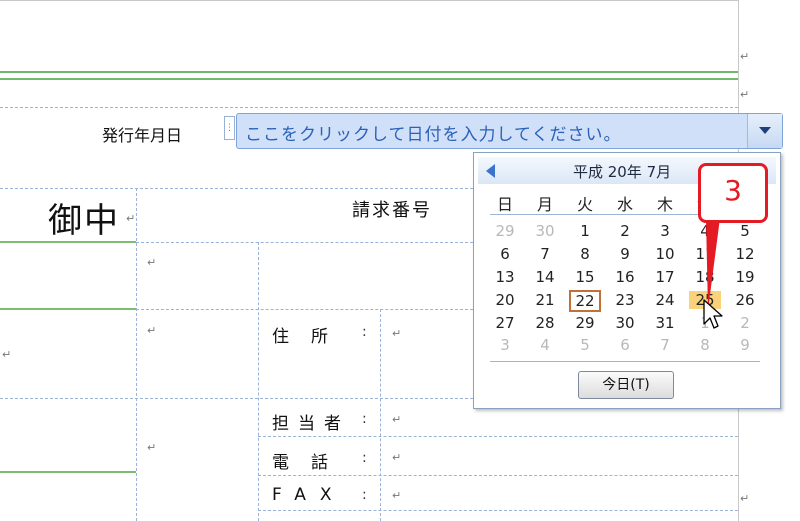 The width and height of the screenshot is (800, 521). I want to click on step-callout: 3, so click(733, 193).